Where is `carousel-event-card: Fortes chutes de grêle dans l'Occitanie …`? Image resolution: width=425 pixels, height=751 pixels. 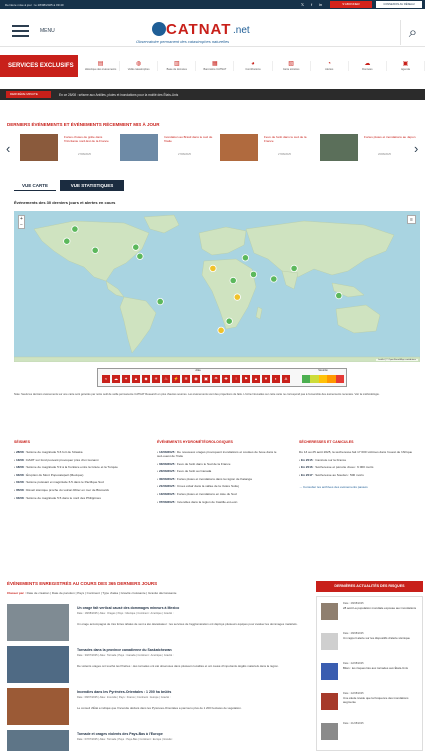
carousel-event-card: Fortes chutes de grêle dans l'Occitanie … is located at coordinates (68, 148).